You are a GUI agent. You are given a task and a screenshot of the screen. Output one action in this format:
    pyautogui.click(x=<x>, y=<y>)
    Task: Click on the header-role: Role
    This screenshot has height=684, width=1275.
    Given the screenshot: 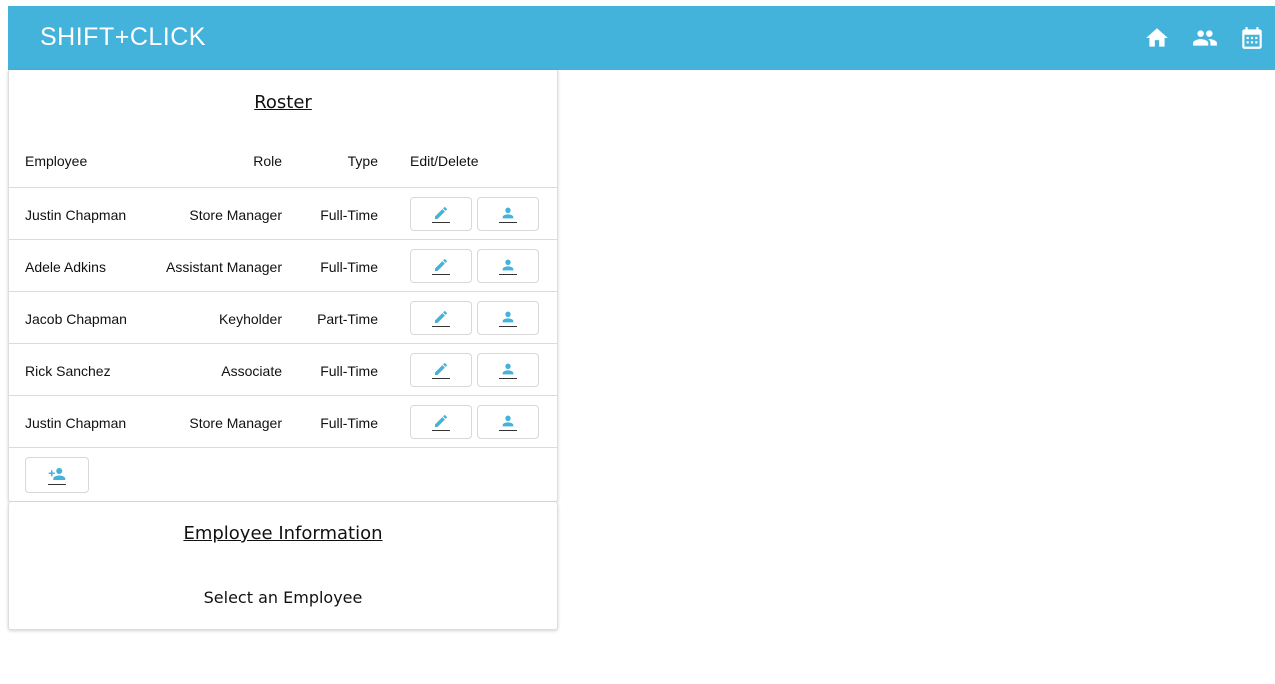 What is the action you would take?
    pyautogui.click(x=267, y=161)
    